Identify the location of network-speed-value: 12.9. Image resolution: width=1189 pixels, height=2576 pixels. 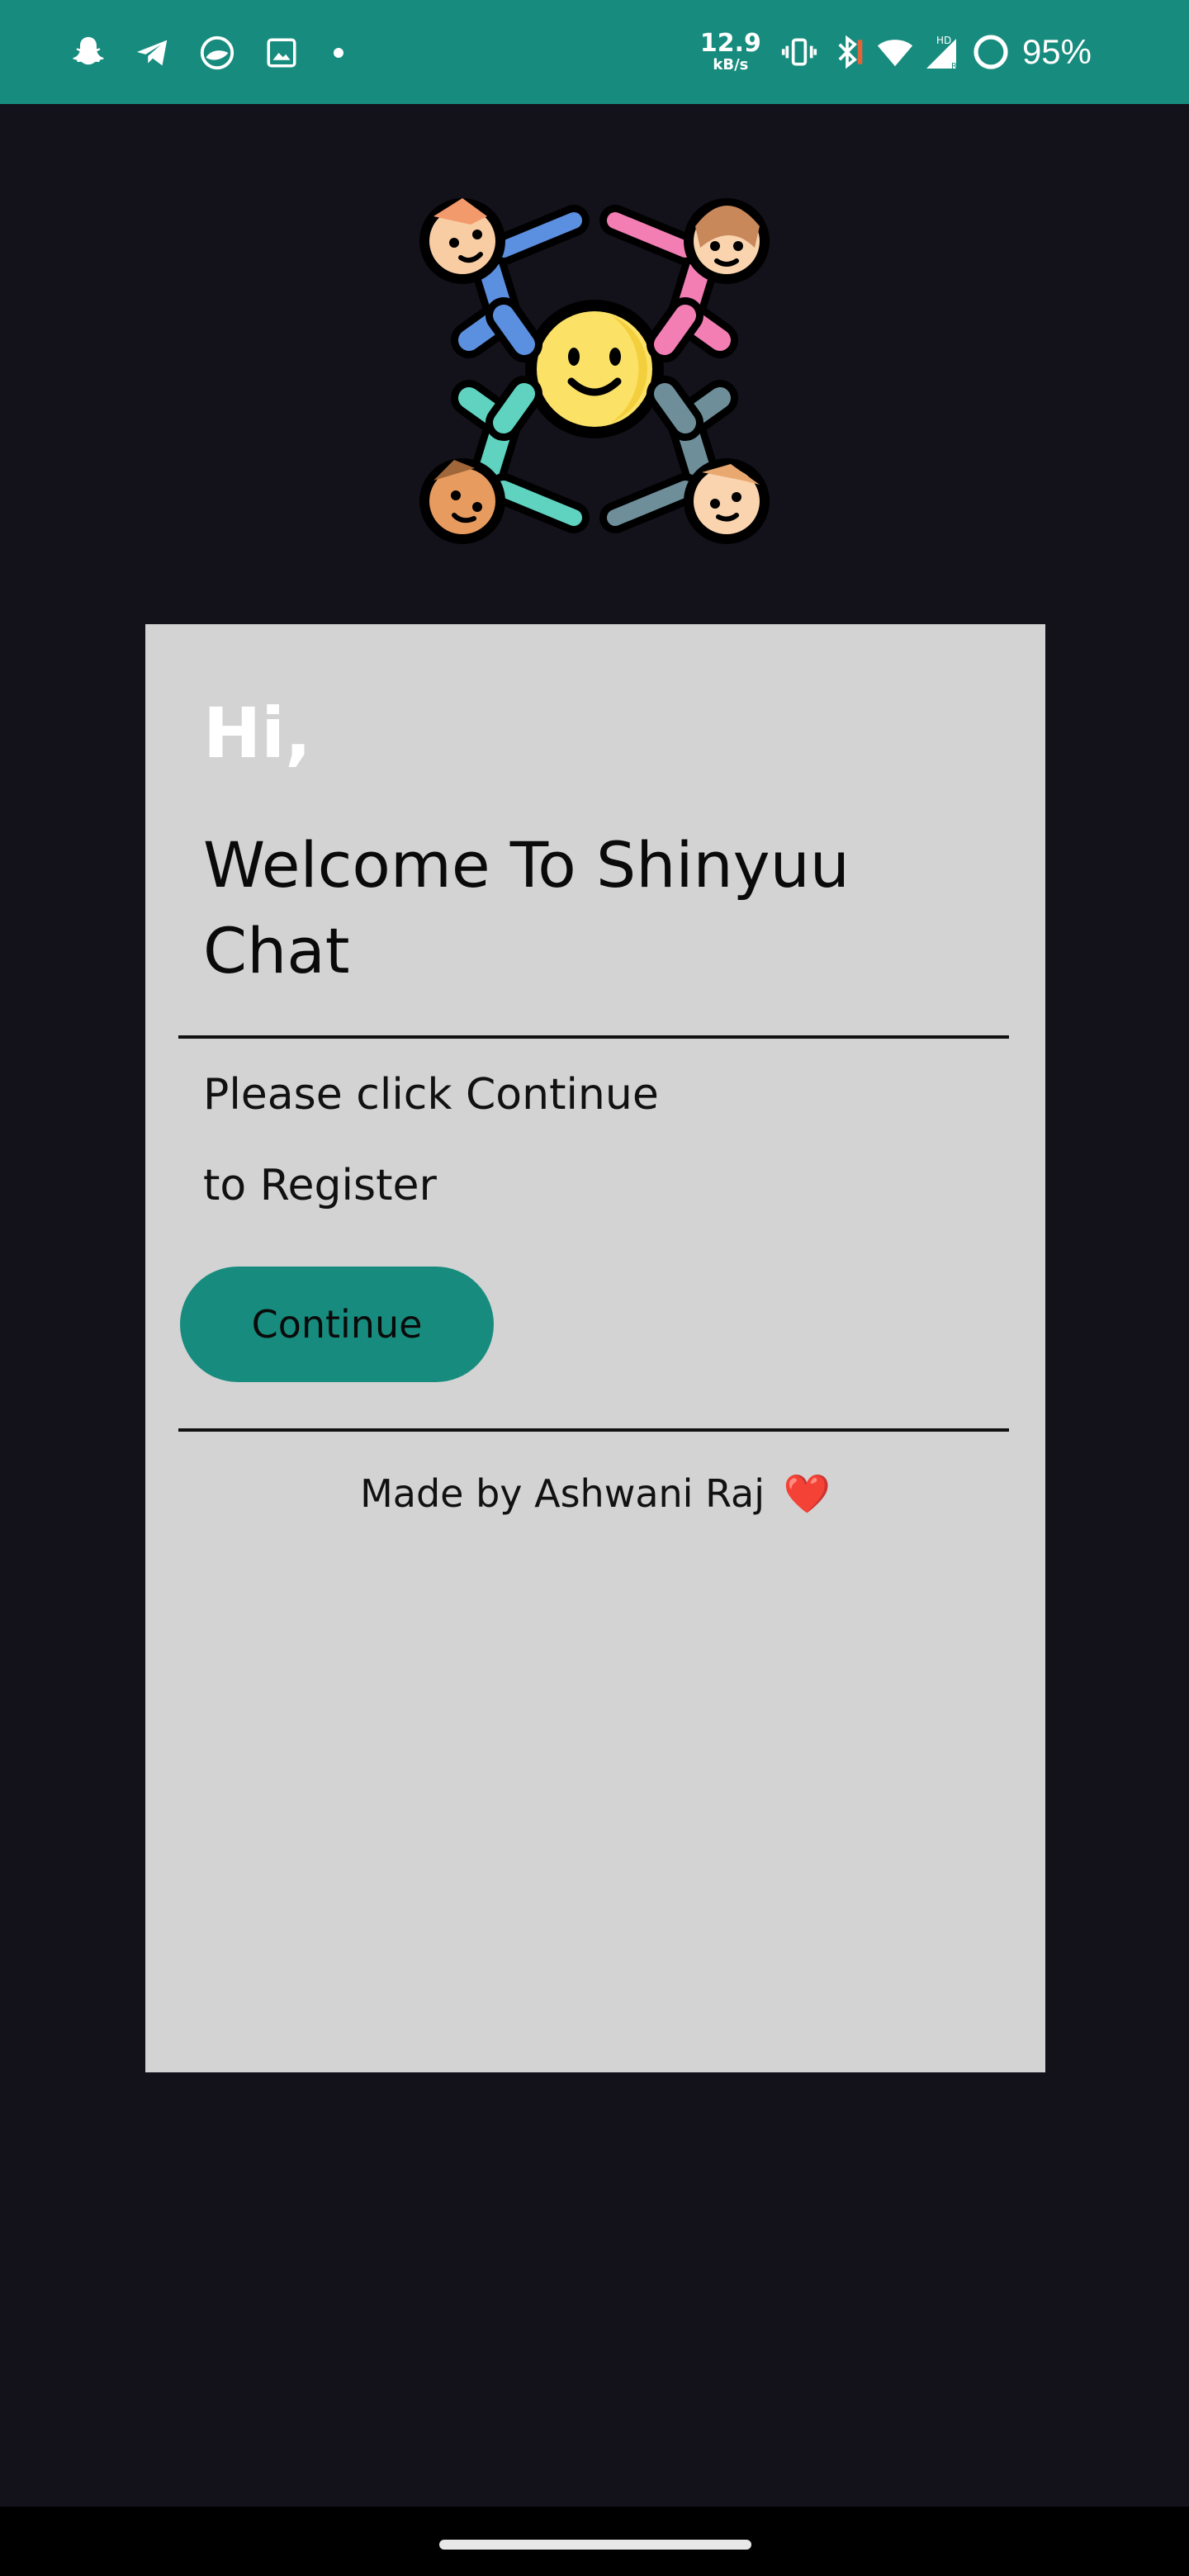
(730, 43).